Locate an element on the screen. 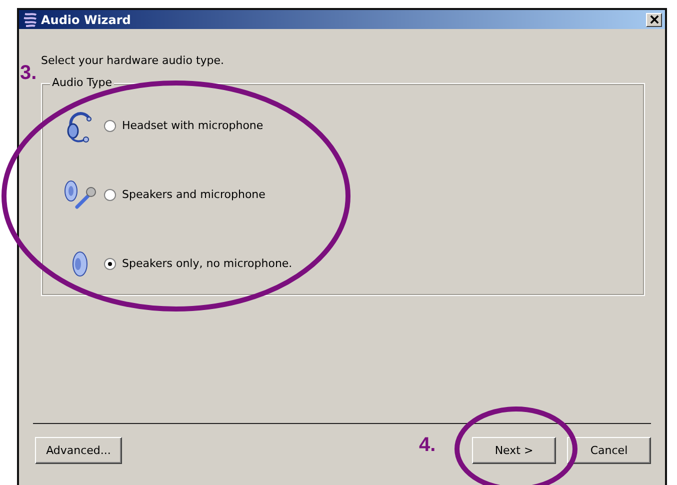 The height and width of the screenshot is (485, 677). cancel-button: Cancel is located at coordinates (609, 450).